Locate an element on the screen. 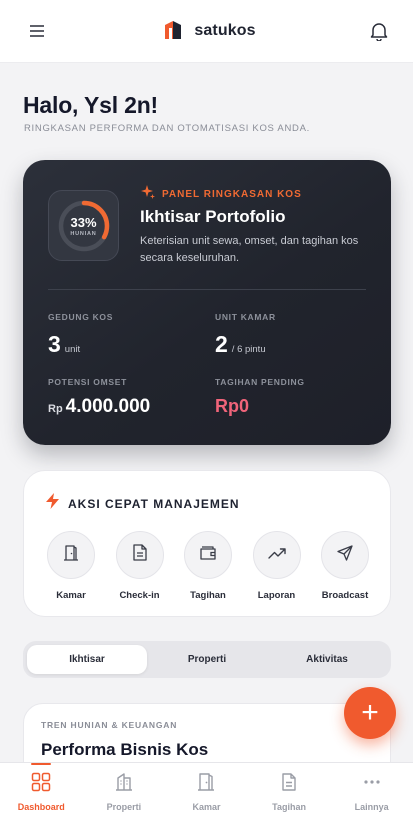  trend-title: Performa Bisnis Kos is located at coordinates (125, 749).